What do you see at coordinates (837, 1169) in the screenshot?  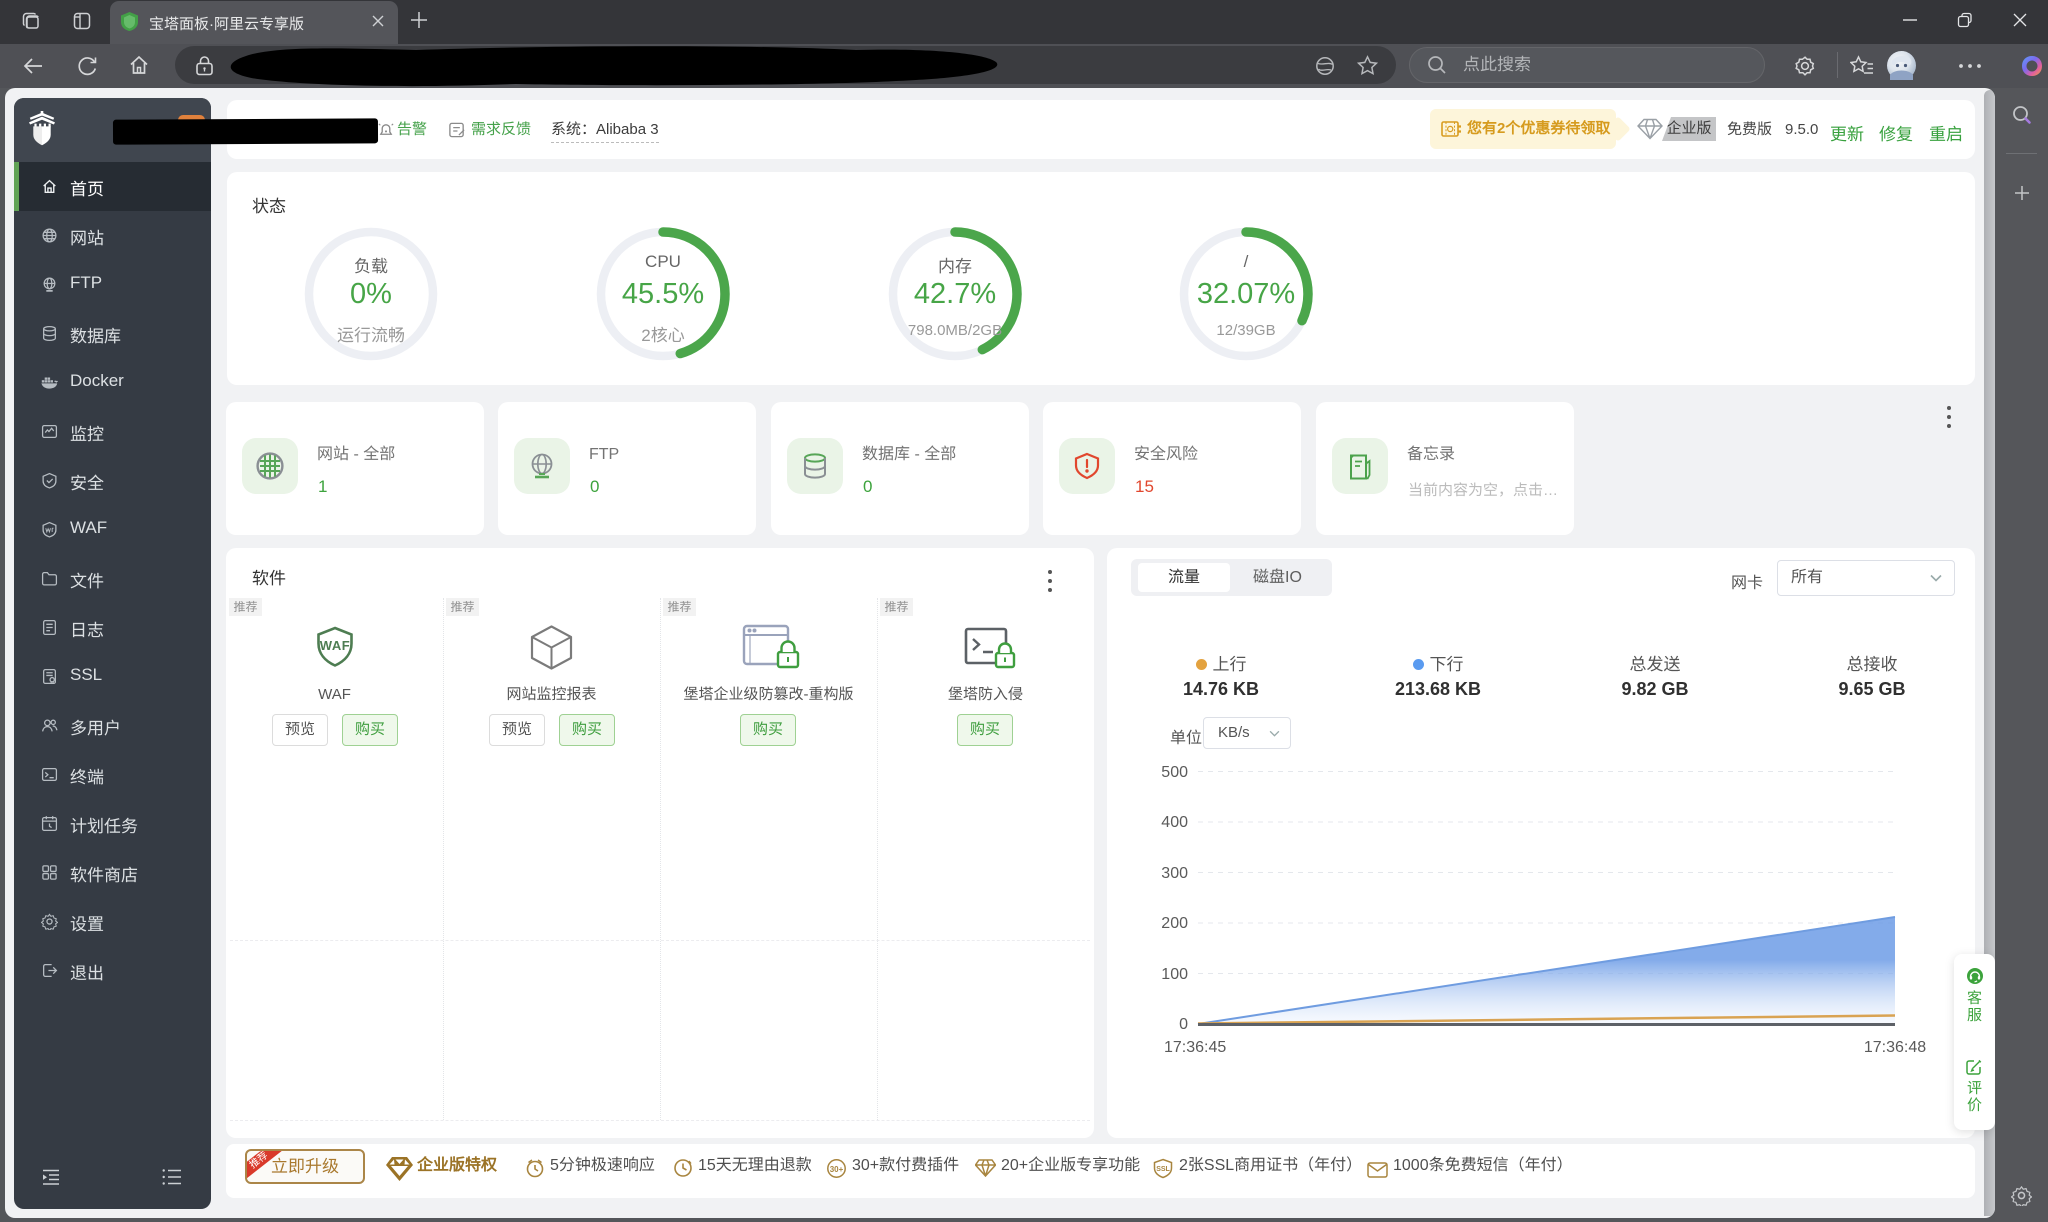 I see `svg-text: 30+` at bounding box center [837, 1169].